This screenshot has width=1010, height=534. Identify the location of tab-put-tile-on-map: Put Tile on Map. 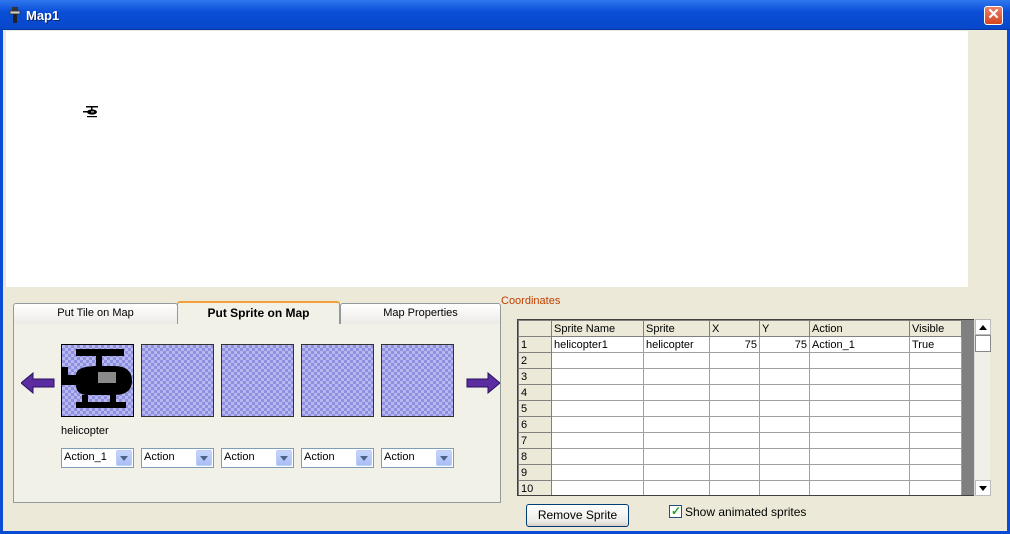
(95, 313).